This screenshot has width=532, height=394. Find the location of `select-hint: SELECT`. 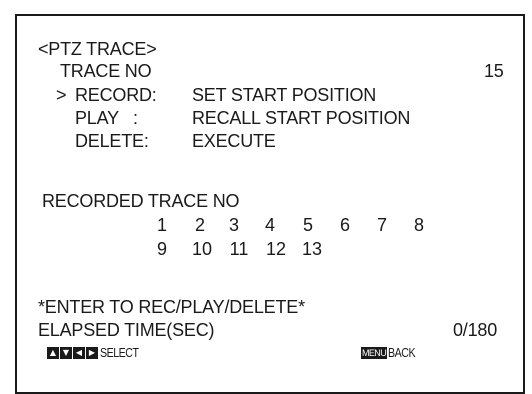

select-hint: SELECT is located at coordinates (119, 352).